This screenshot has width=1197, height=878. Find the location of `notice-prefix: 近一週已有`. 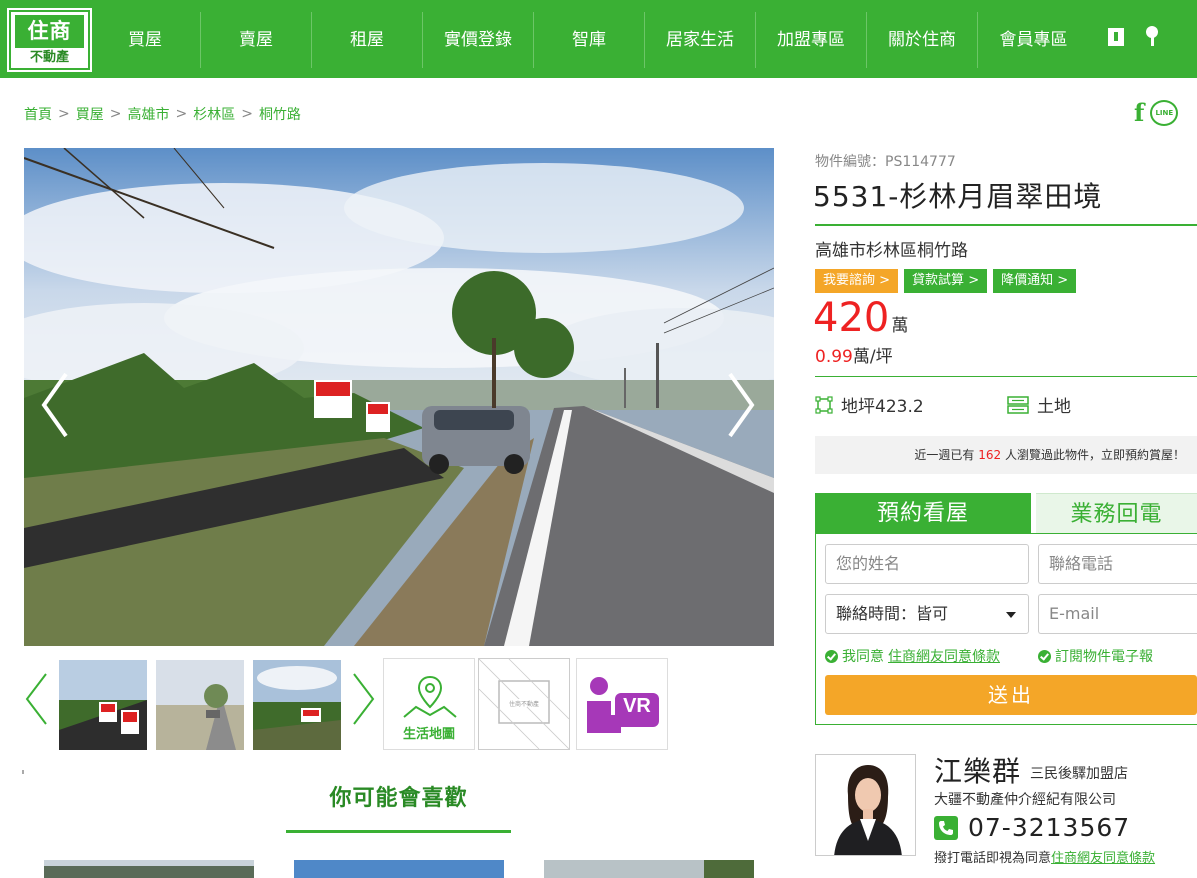

notice-prefix: 近一週已有 is located at coordinates (944, 455).